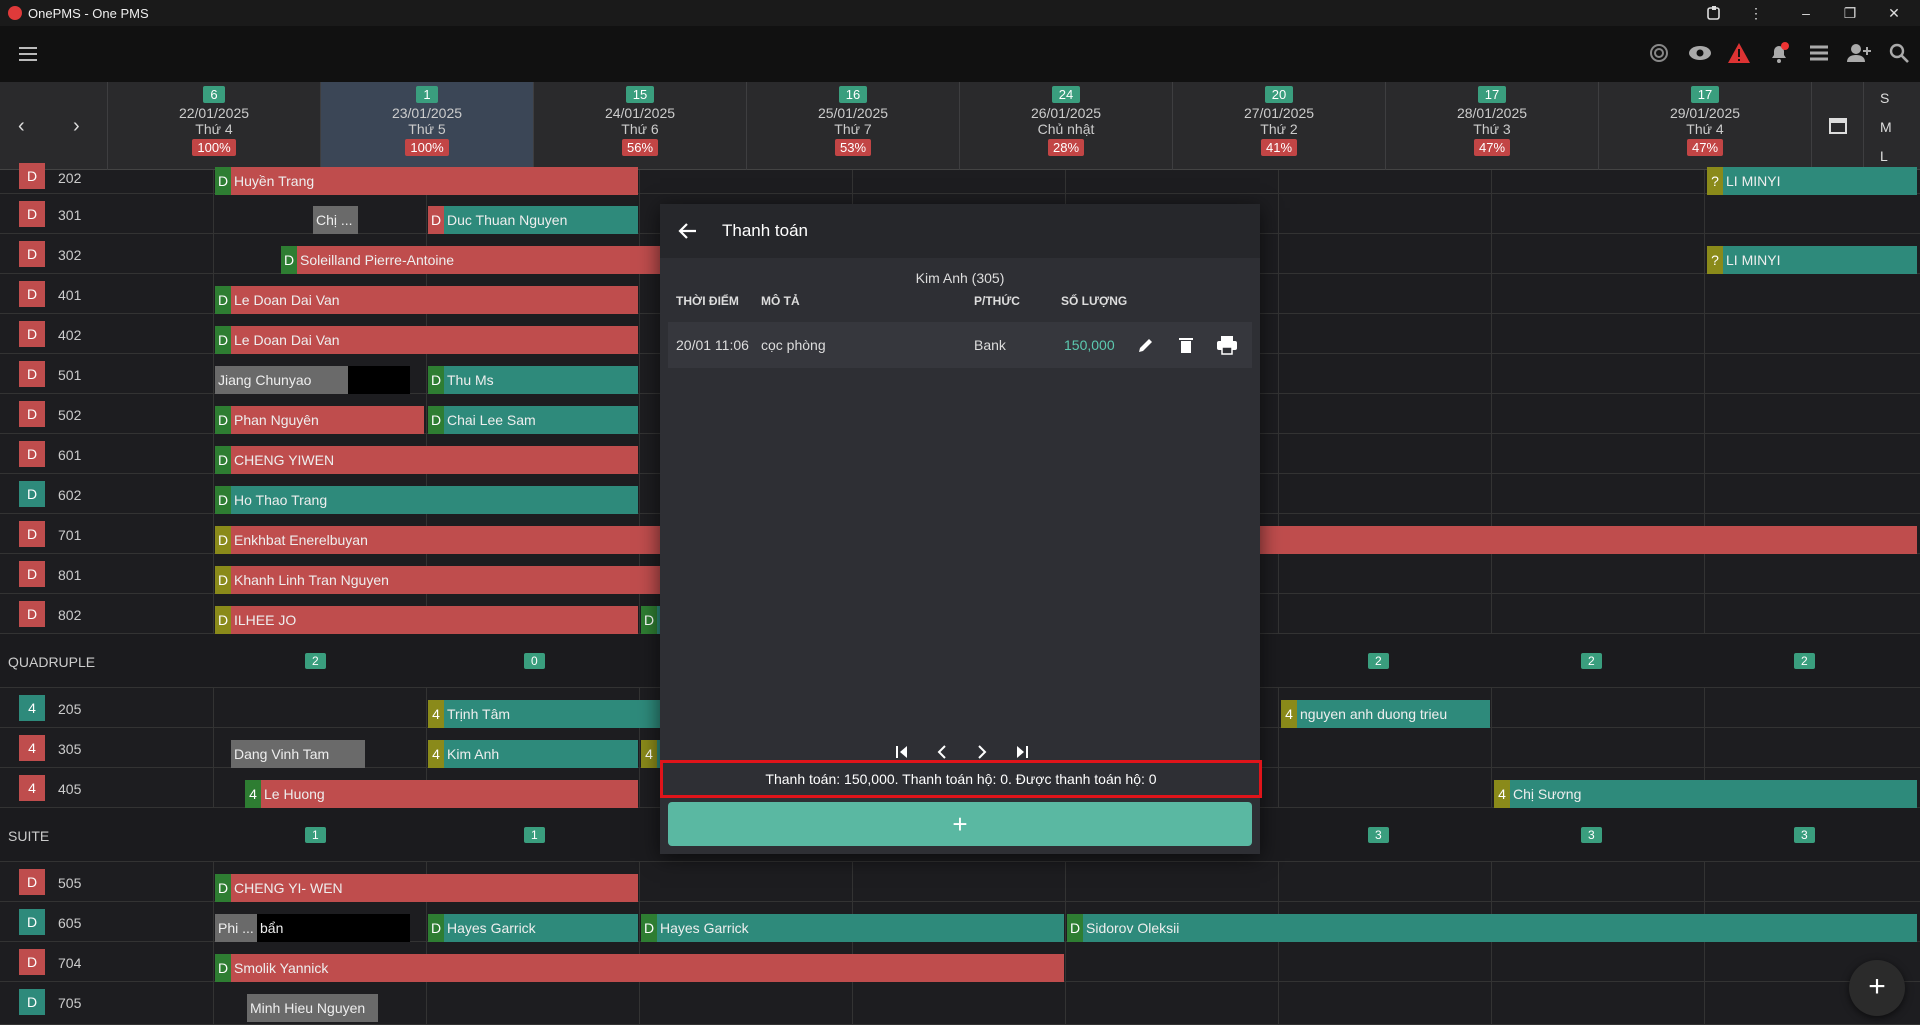 This screenshot has height=1025, width=1920. What do you see at coordinates (1806, 13) in the screenshot?
I see `minimize-button: –` at bounding box center [1806, 13].